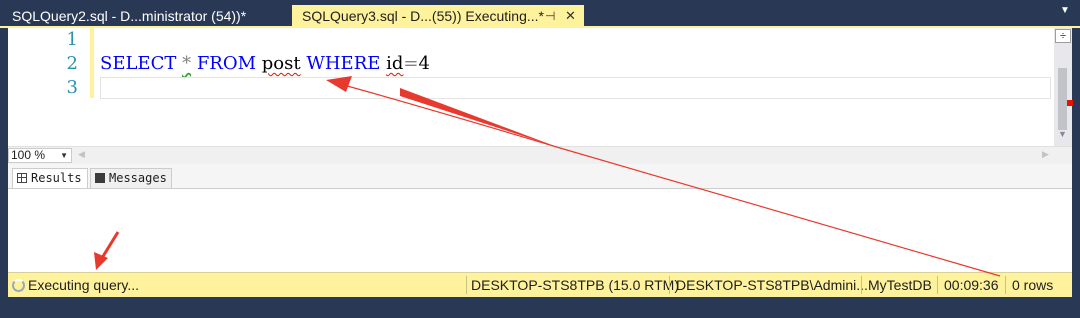 This screenshot has width=1080, height=318. What do you see at coordinates (110, 245) in the screenshot?
I see `annotation-arrow-short` at bounding box center [110, 245].